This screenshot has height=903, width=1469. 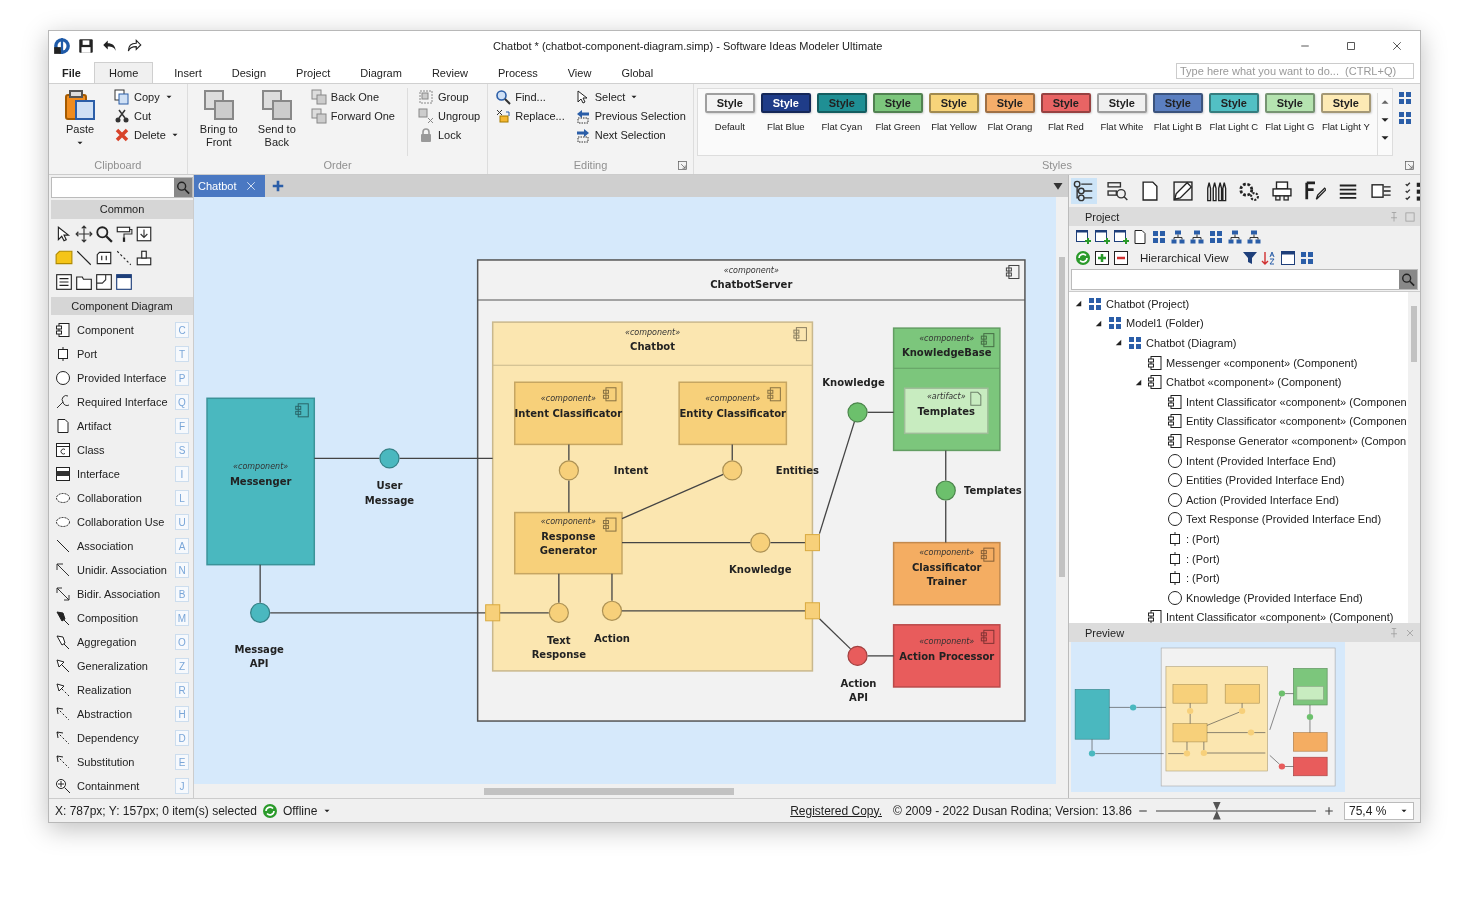 I want to click on ribbon-button: Select, so click(x=630, y=97).